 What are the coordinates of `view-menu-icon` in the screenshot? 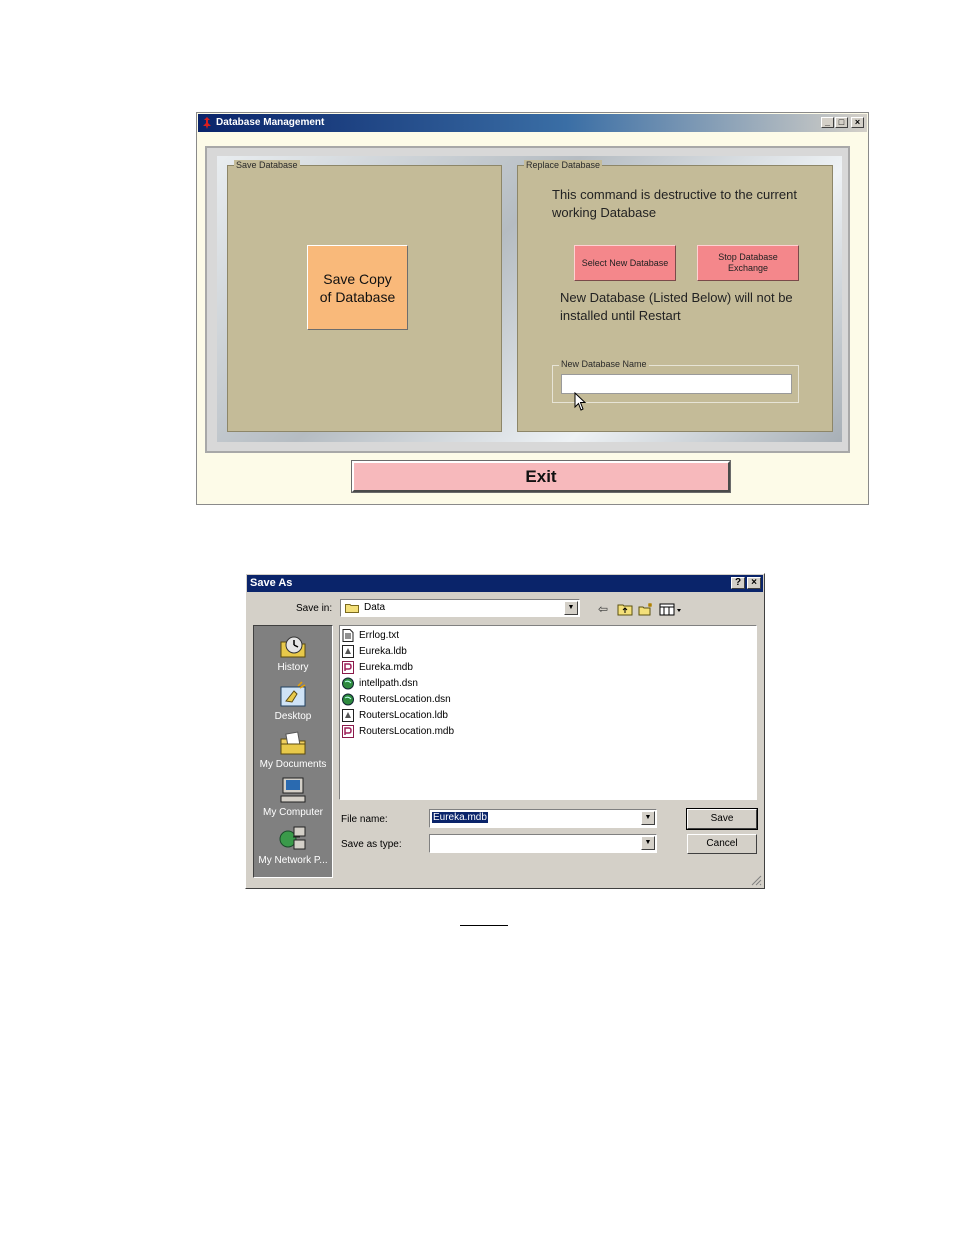 It's located at (671, 609).